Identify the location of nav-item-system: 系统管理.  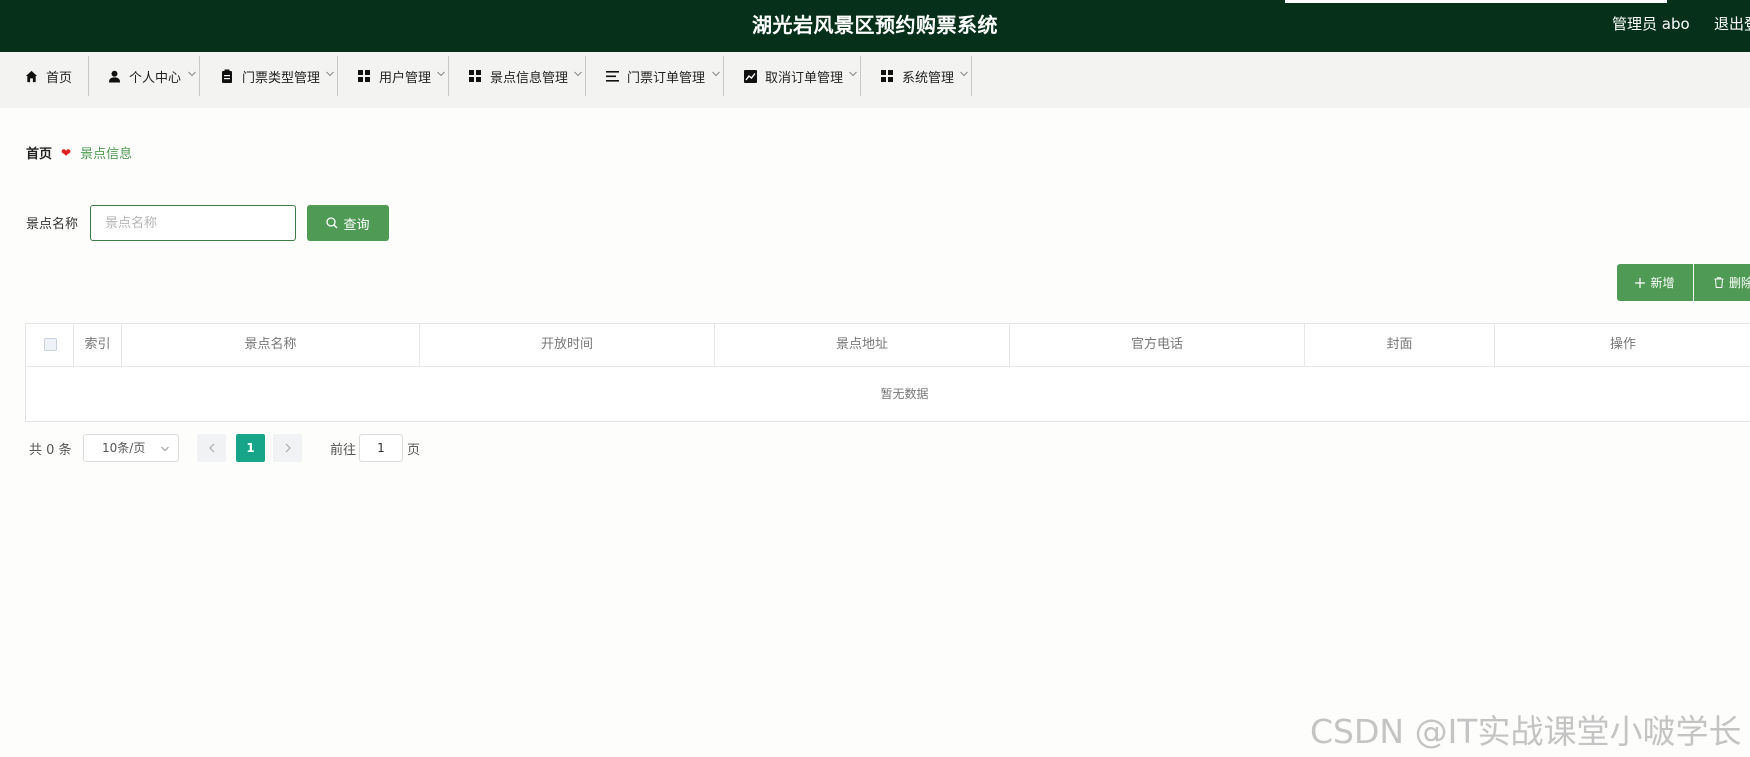
(916, 76).